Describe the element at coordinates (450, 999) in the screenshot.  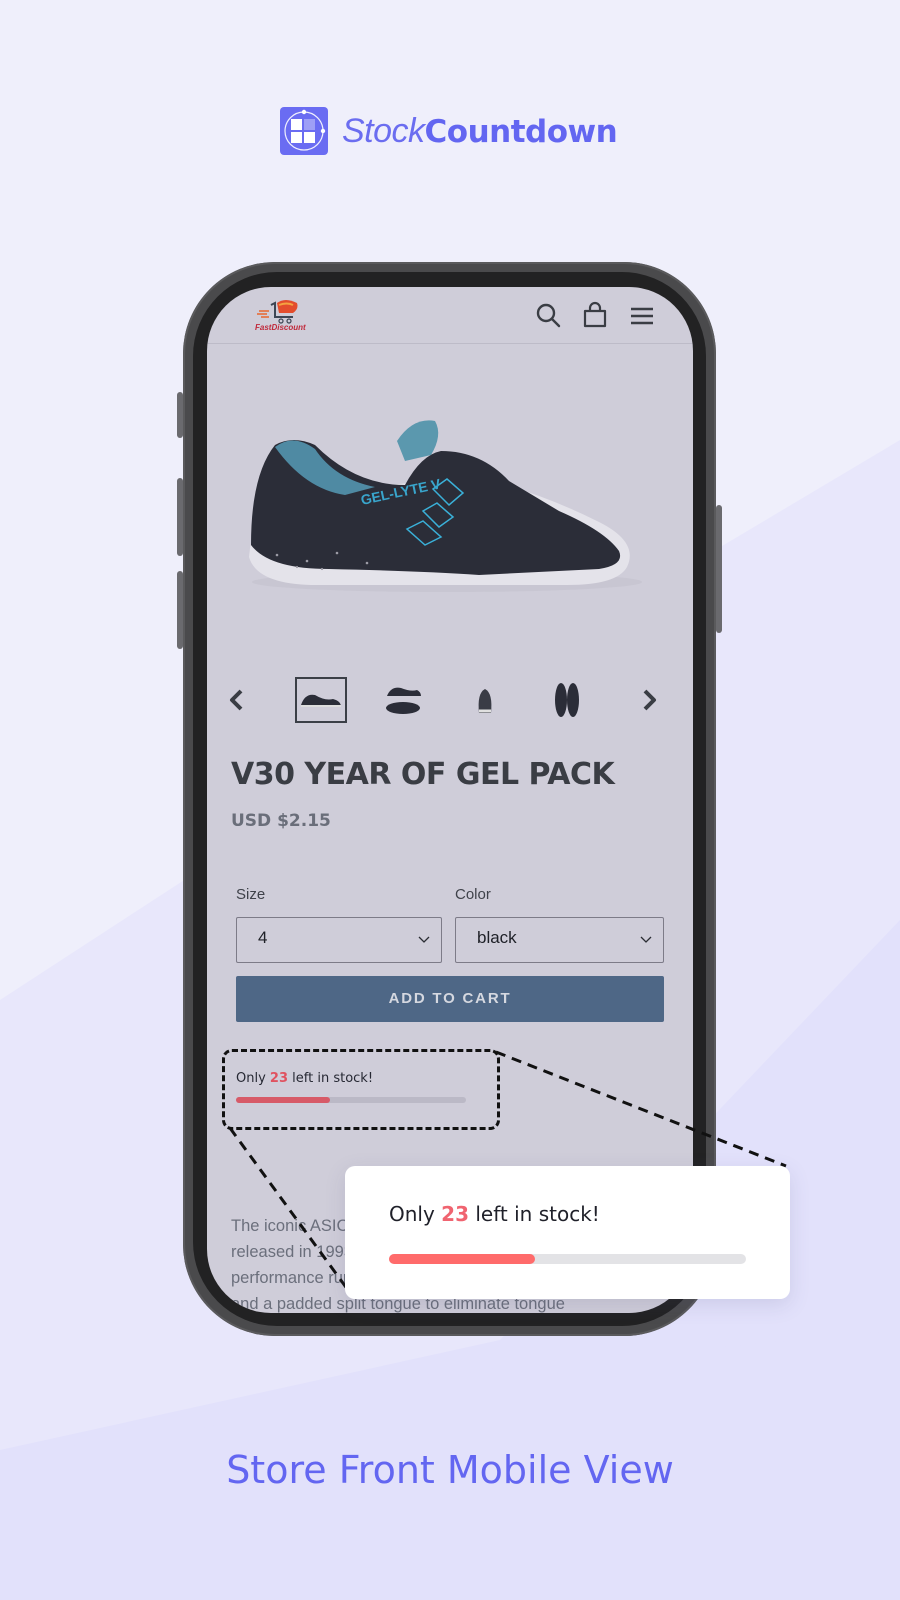
I see `add-to-cart-button: ADD TO CART` at that location.